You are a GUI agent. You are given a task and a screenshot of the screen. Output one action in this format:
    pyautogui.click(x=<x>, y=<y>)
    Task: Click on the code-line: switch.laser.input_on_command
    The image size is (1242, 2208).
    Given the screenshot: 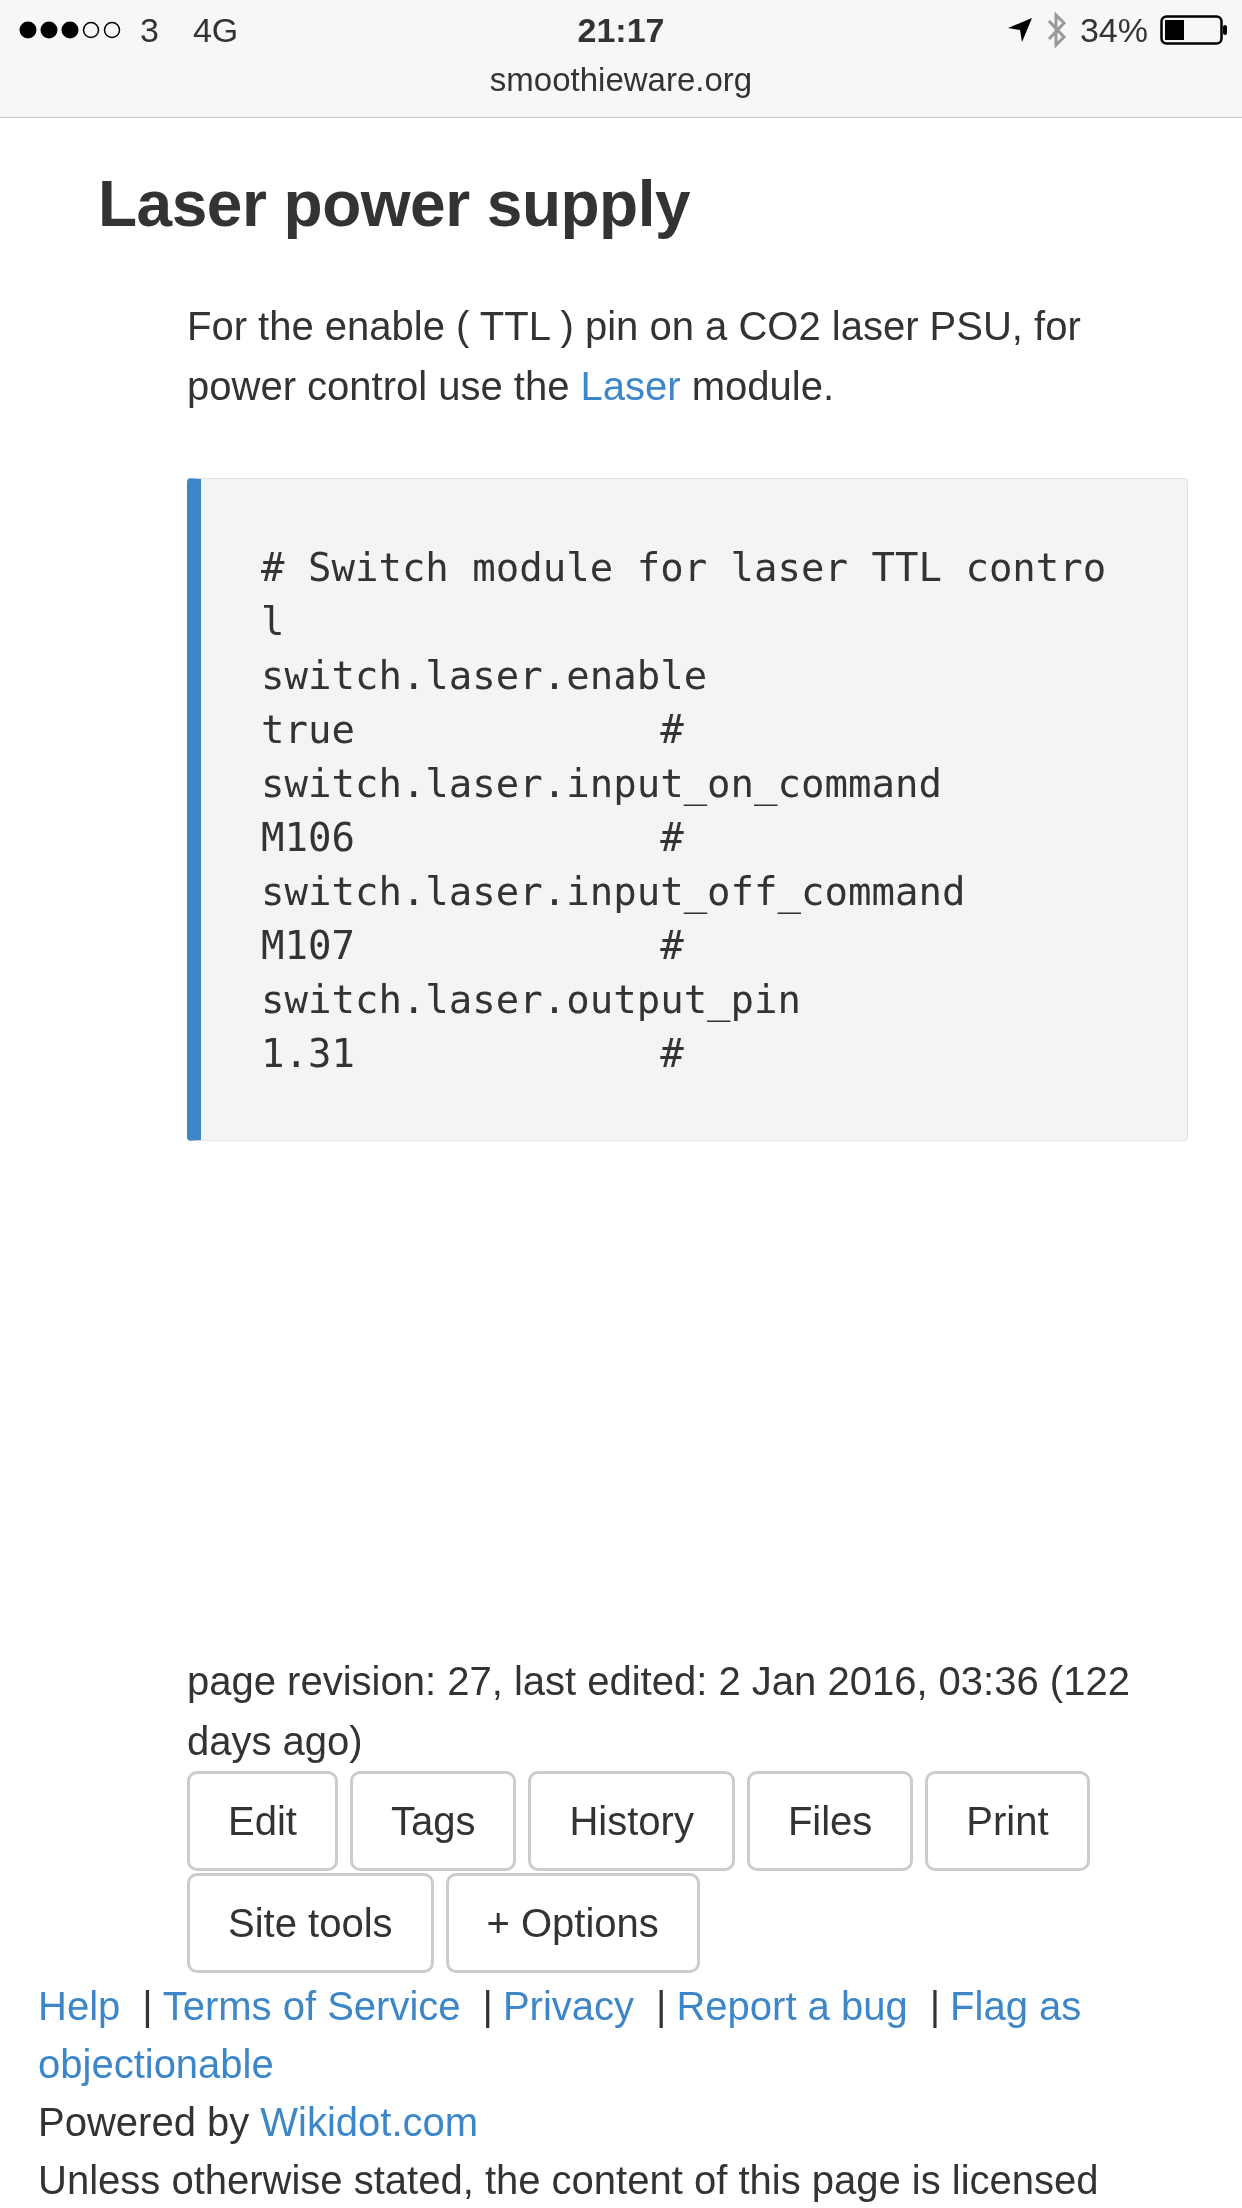 What is the action you would take?
    pyautogui.click(x=602, y=784)
    